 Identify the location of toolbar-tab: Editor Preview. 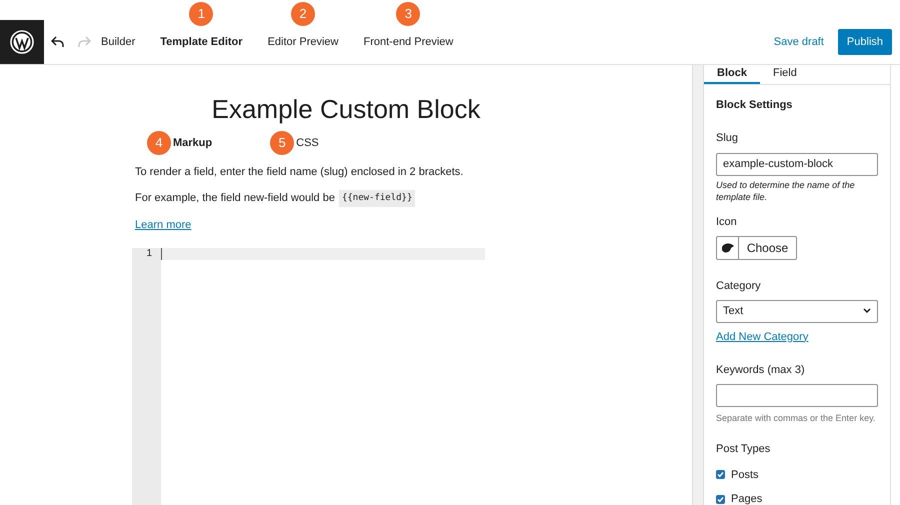
(303, 42).